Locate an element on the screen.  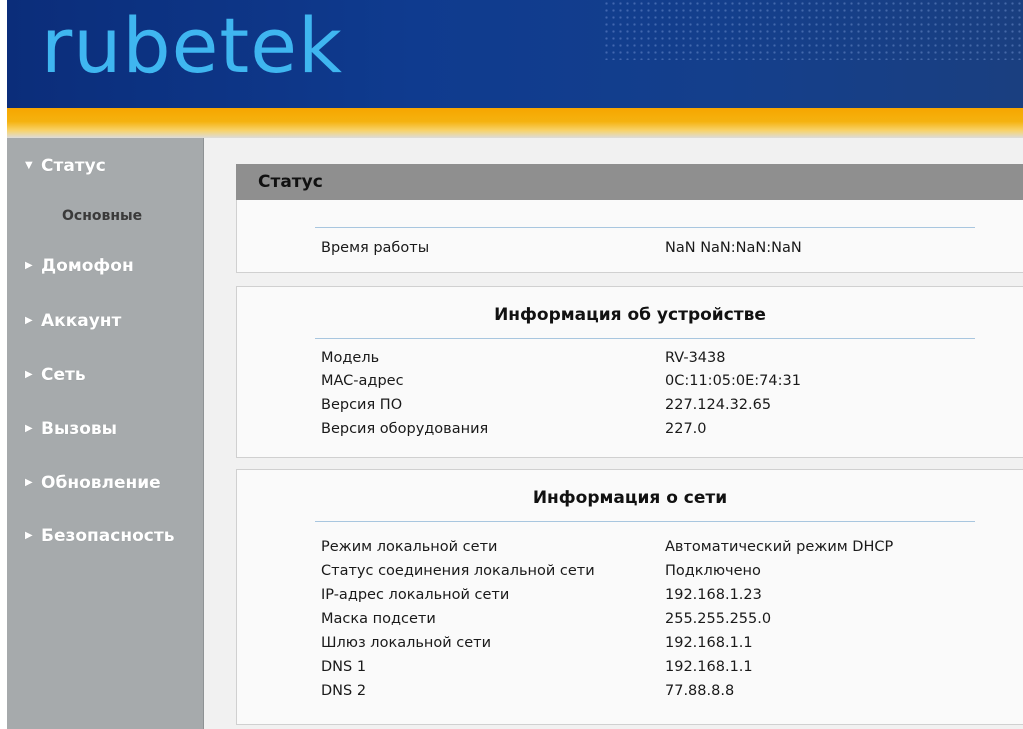
device-info-value: 227.0 is located at coordinates (686, 429).